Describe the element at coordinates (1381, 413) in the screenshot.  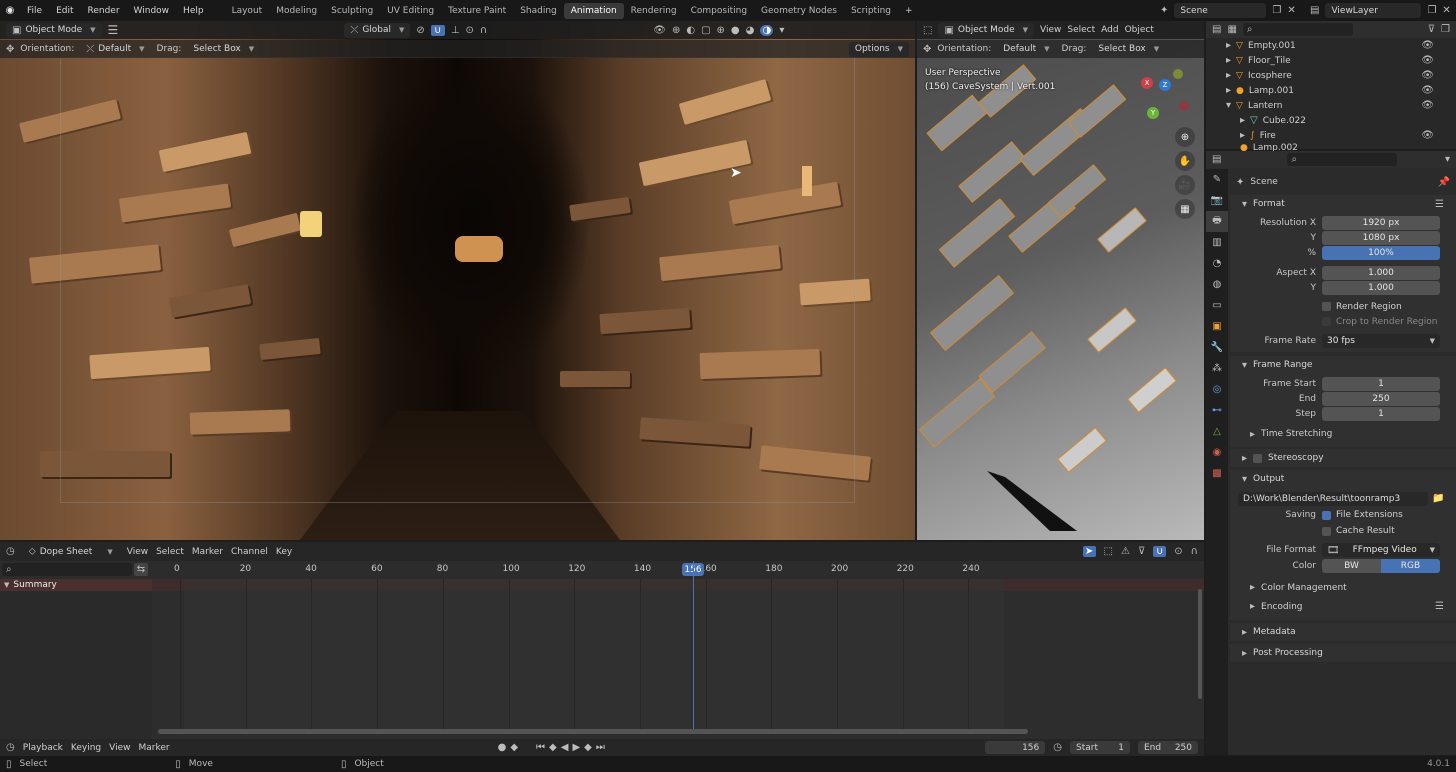
I see `frame-step-field: 1` at that location.